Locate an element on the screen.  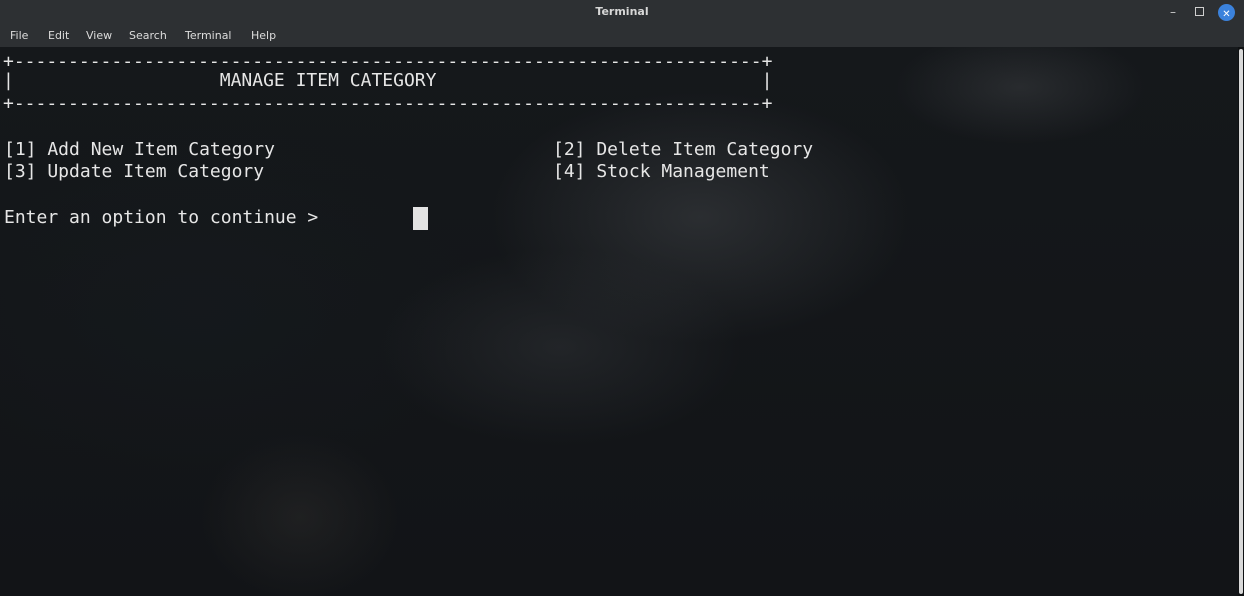
window-title: Terminal is located at coordinates (622, 11).